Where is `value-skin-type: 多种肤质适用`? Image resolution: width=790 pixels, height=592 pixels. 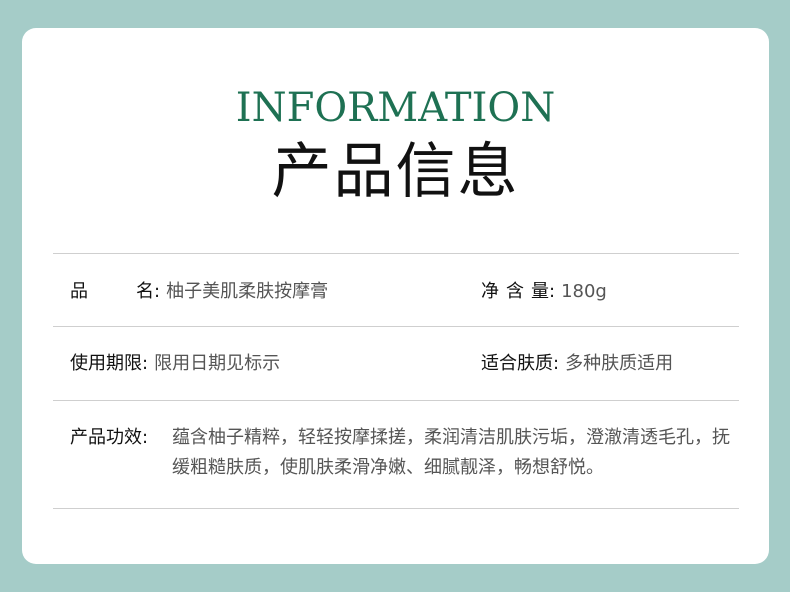
value-skin-type: 多种肤质适用 is located at coordinates (619, 363).